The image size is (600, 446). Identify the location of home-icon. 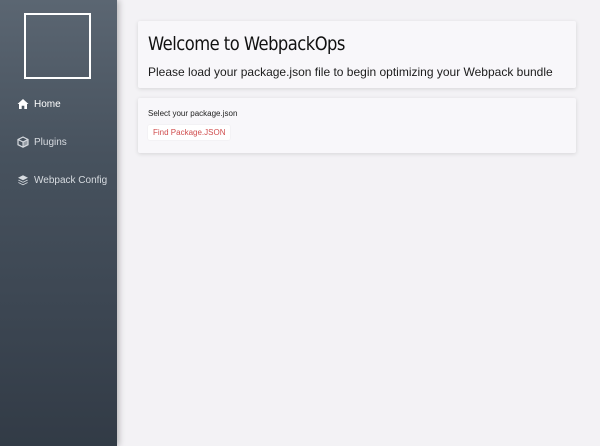
(23, 104).